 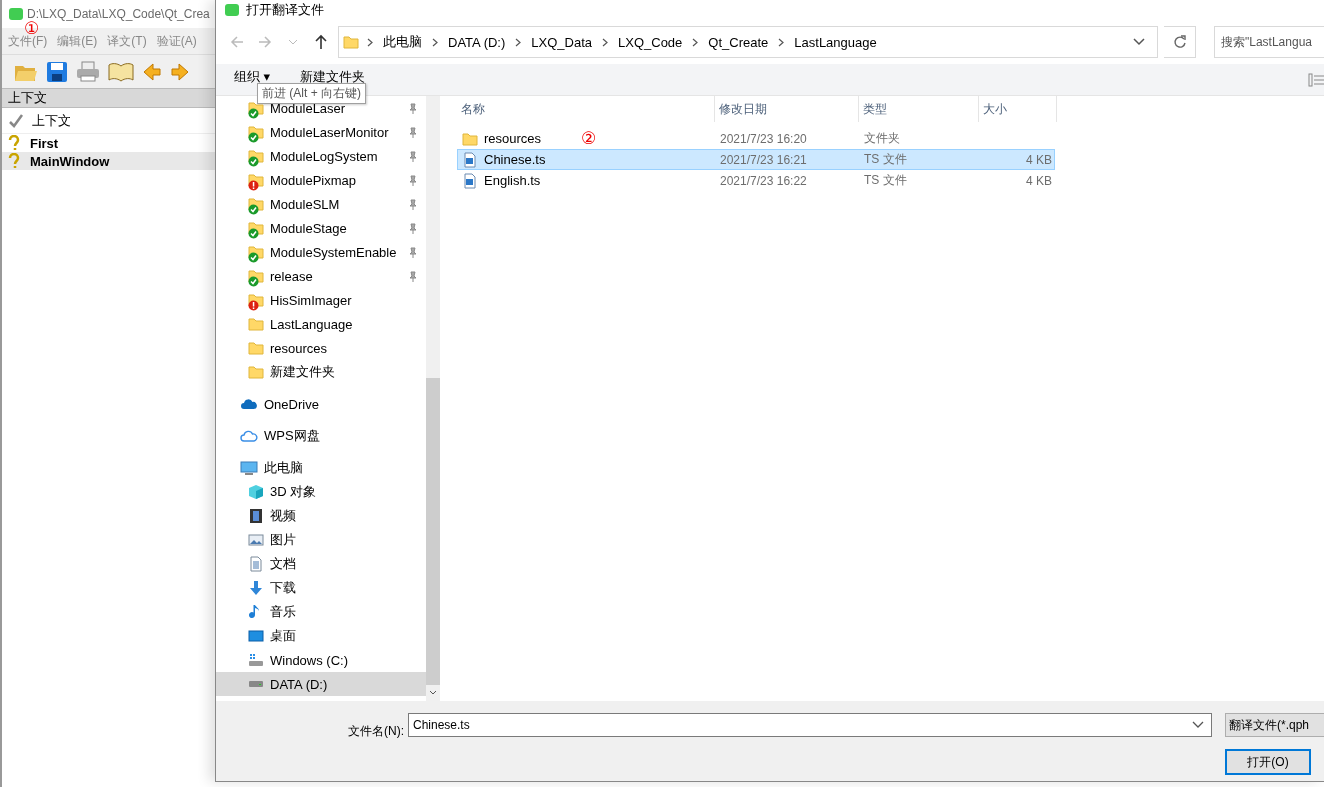 I want to click on nav-item: 文档, so click(x=321, y=564).